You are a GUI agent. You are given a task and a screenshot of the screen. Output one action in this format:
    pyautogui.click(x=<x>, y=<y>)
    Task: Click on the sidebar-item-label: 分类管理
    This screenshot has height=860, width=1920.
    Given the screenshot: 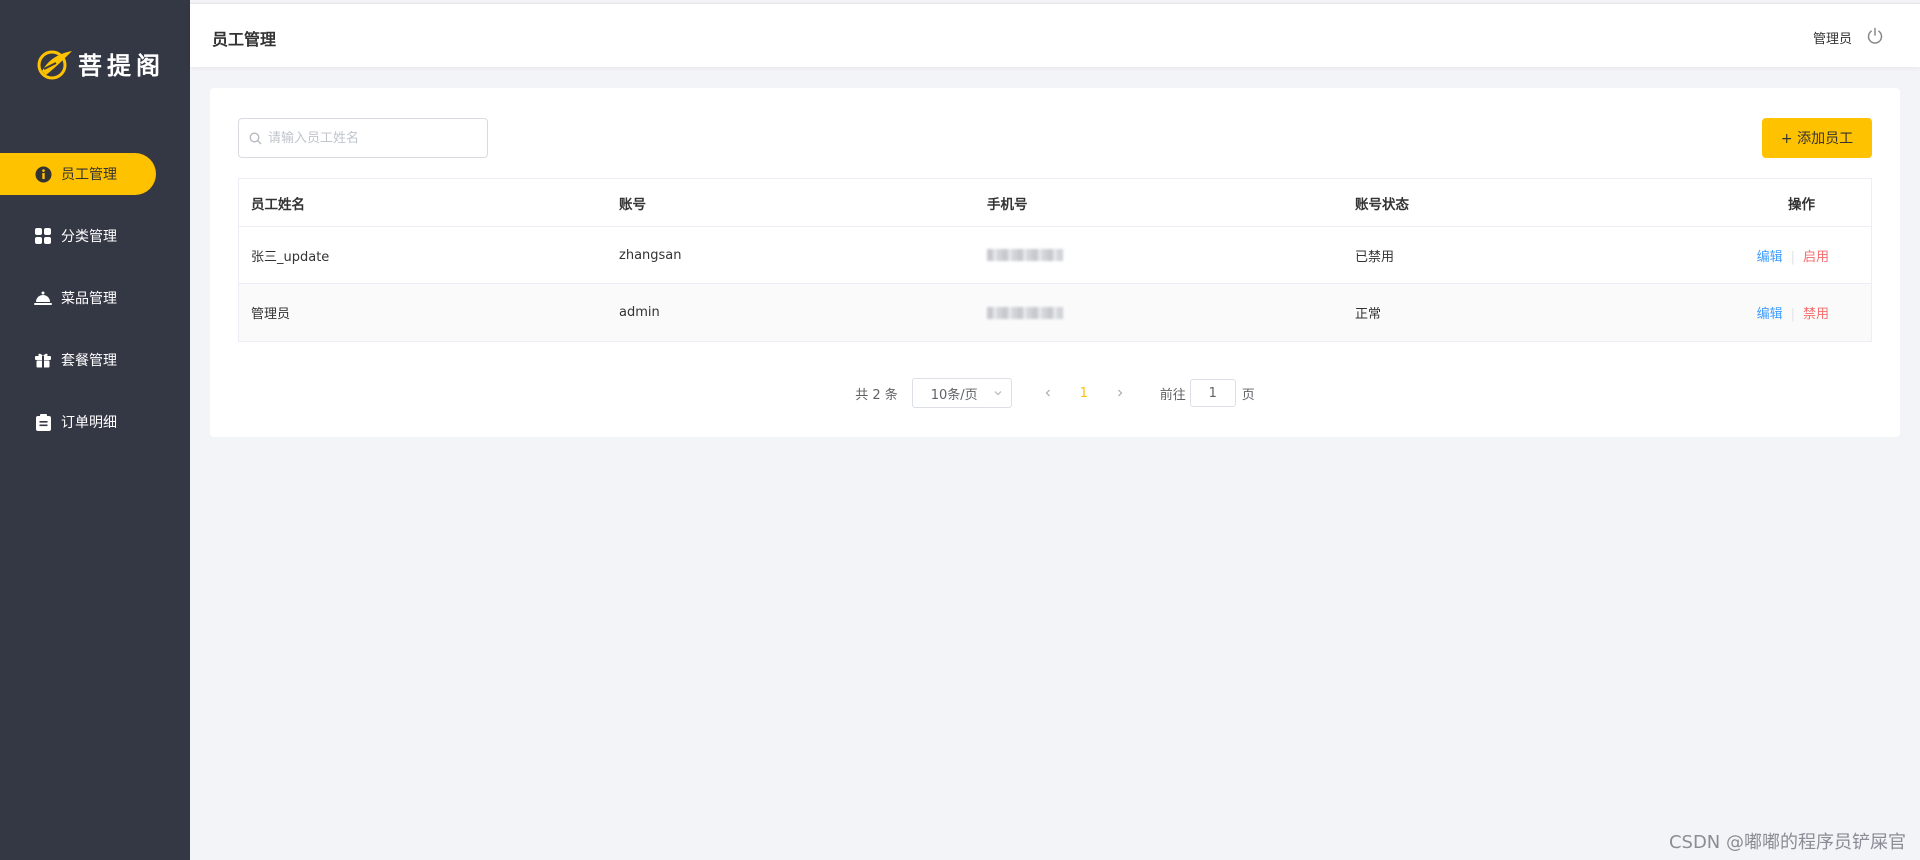 What is the action you would take?
    pyautogui.click(x=89, y=237)
    